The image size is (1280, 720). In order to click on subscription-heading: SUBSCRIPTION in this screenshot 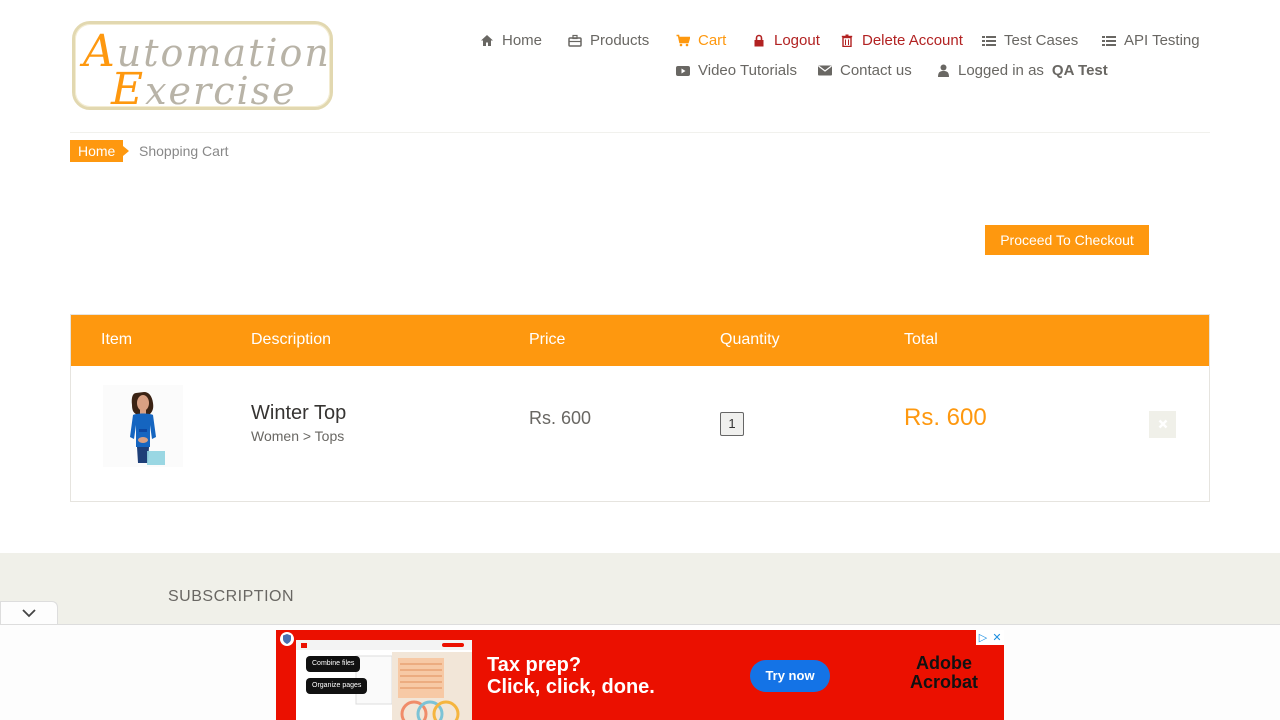, I will do `click(231, 596)`.